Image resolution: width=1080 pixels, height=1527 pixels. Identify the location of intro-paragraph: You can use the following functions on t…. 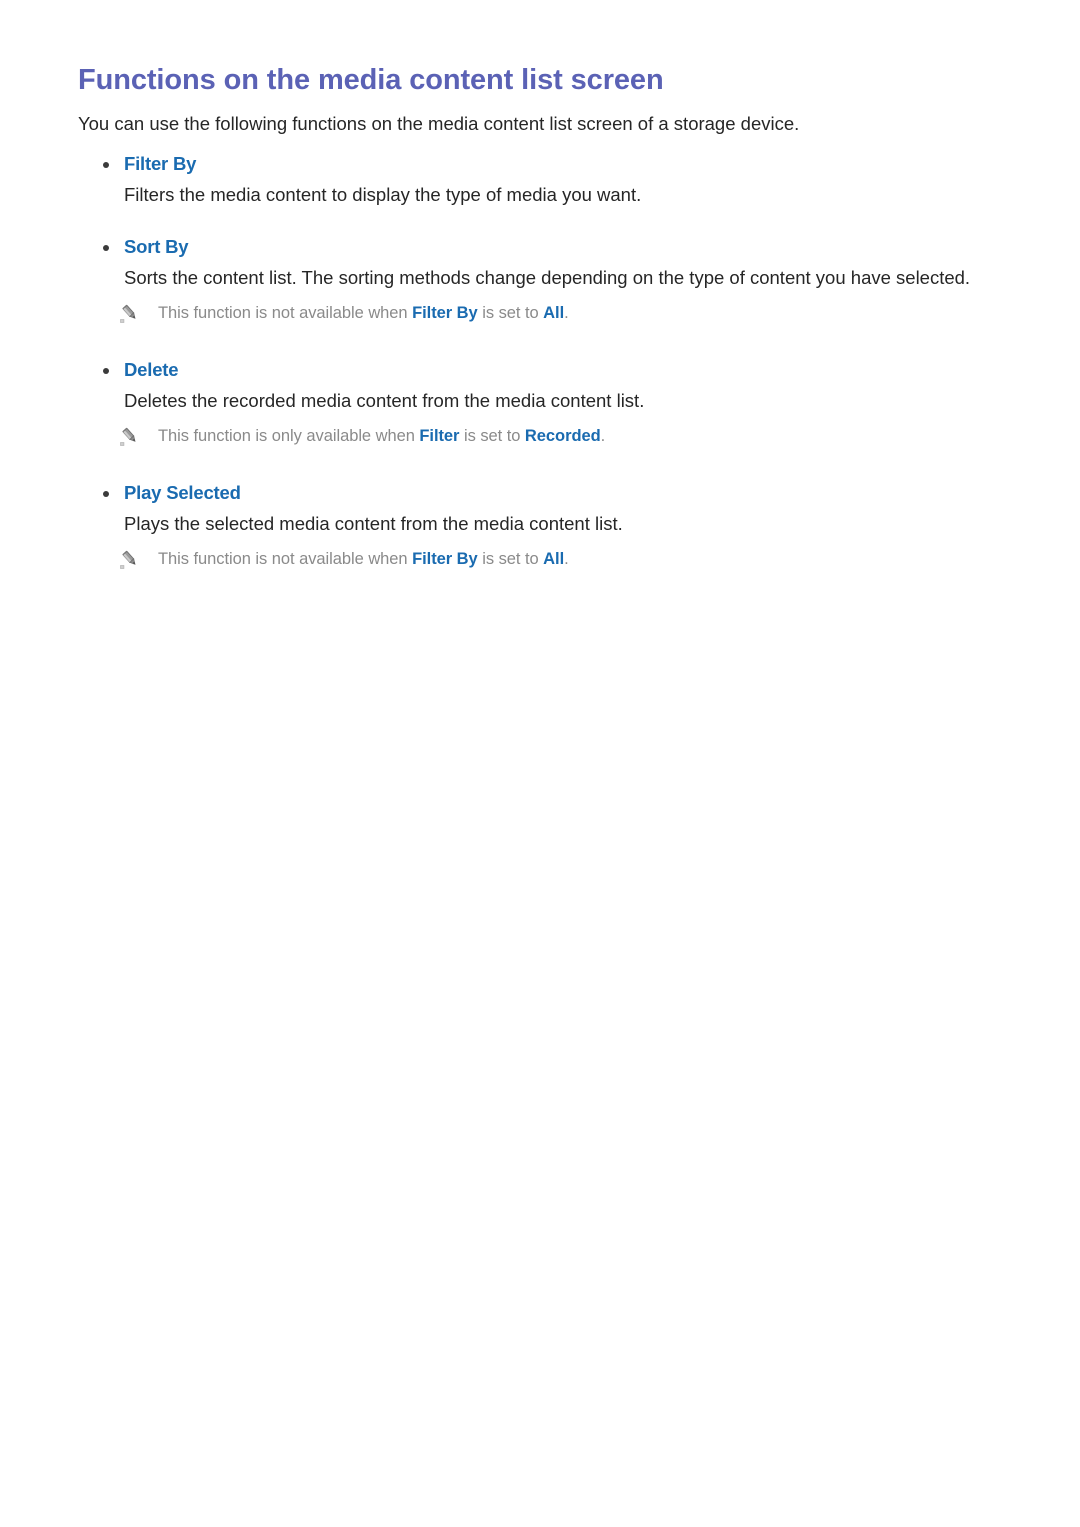
(439, 123).